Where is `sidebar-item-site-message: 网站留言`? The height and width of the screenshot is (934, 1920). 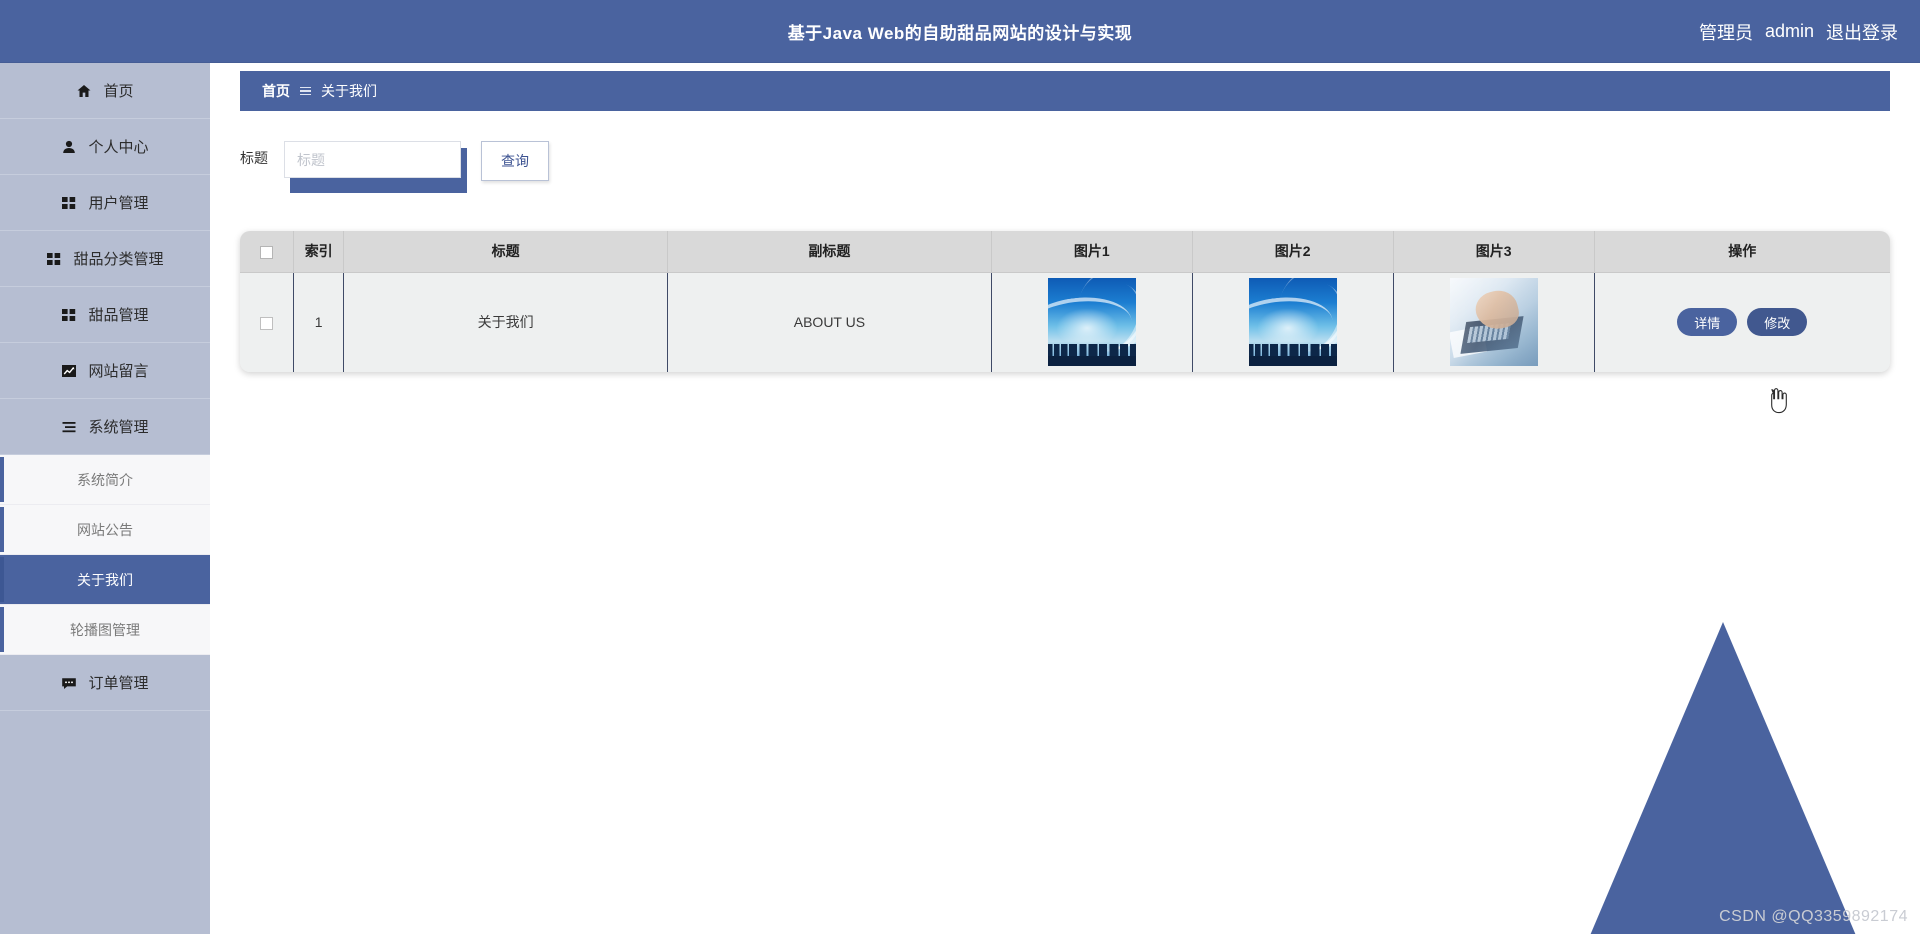
sidebar-item-site-message: 网站留言 is located at coordinates (105, 371).